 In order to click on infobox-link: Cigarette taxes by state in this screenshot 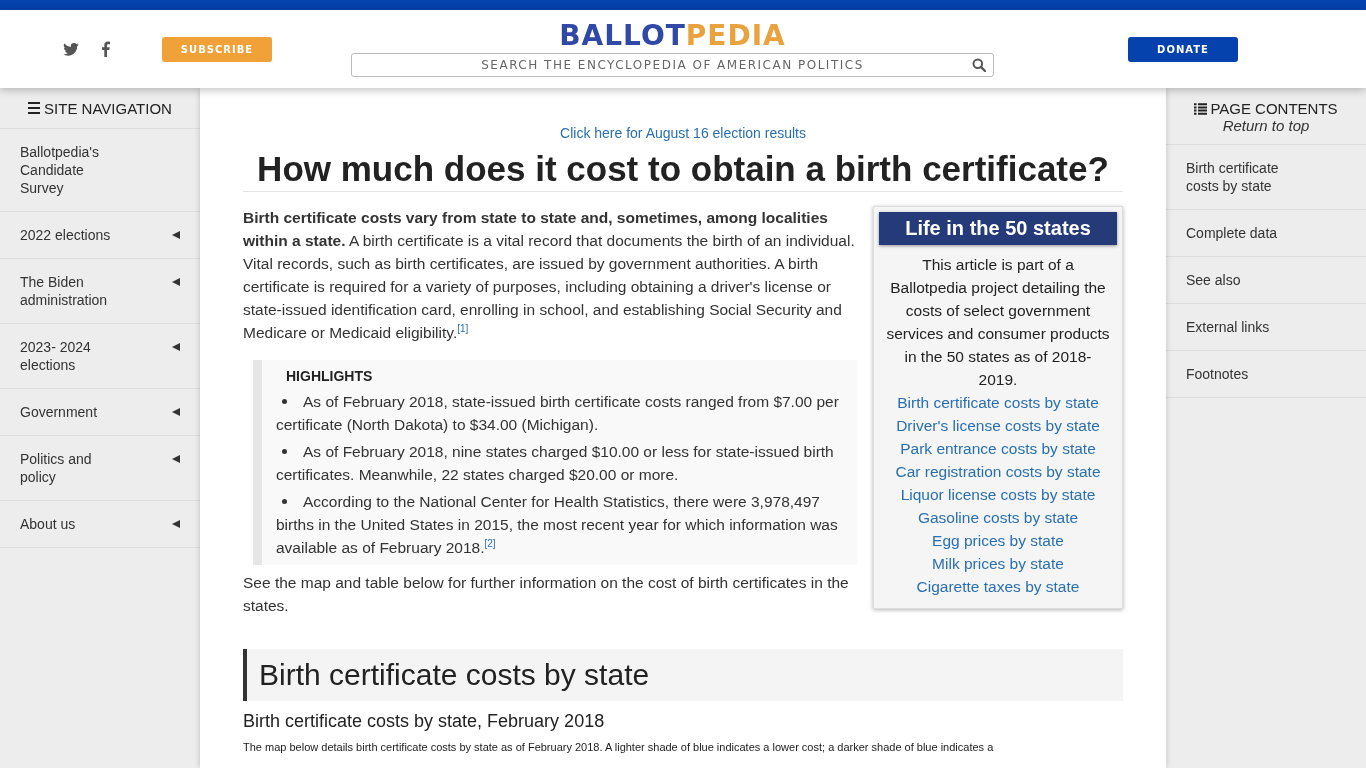, I will do `click(998, 586)`.